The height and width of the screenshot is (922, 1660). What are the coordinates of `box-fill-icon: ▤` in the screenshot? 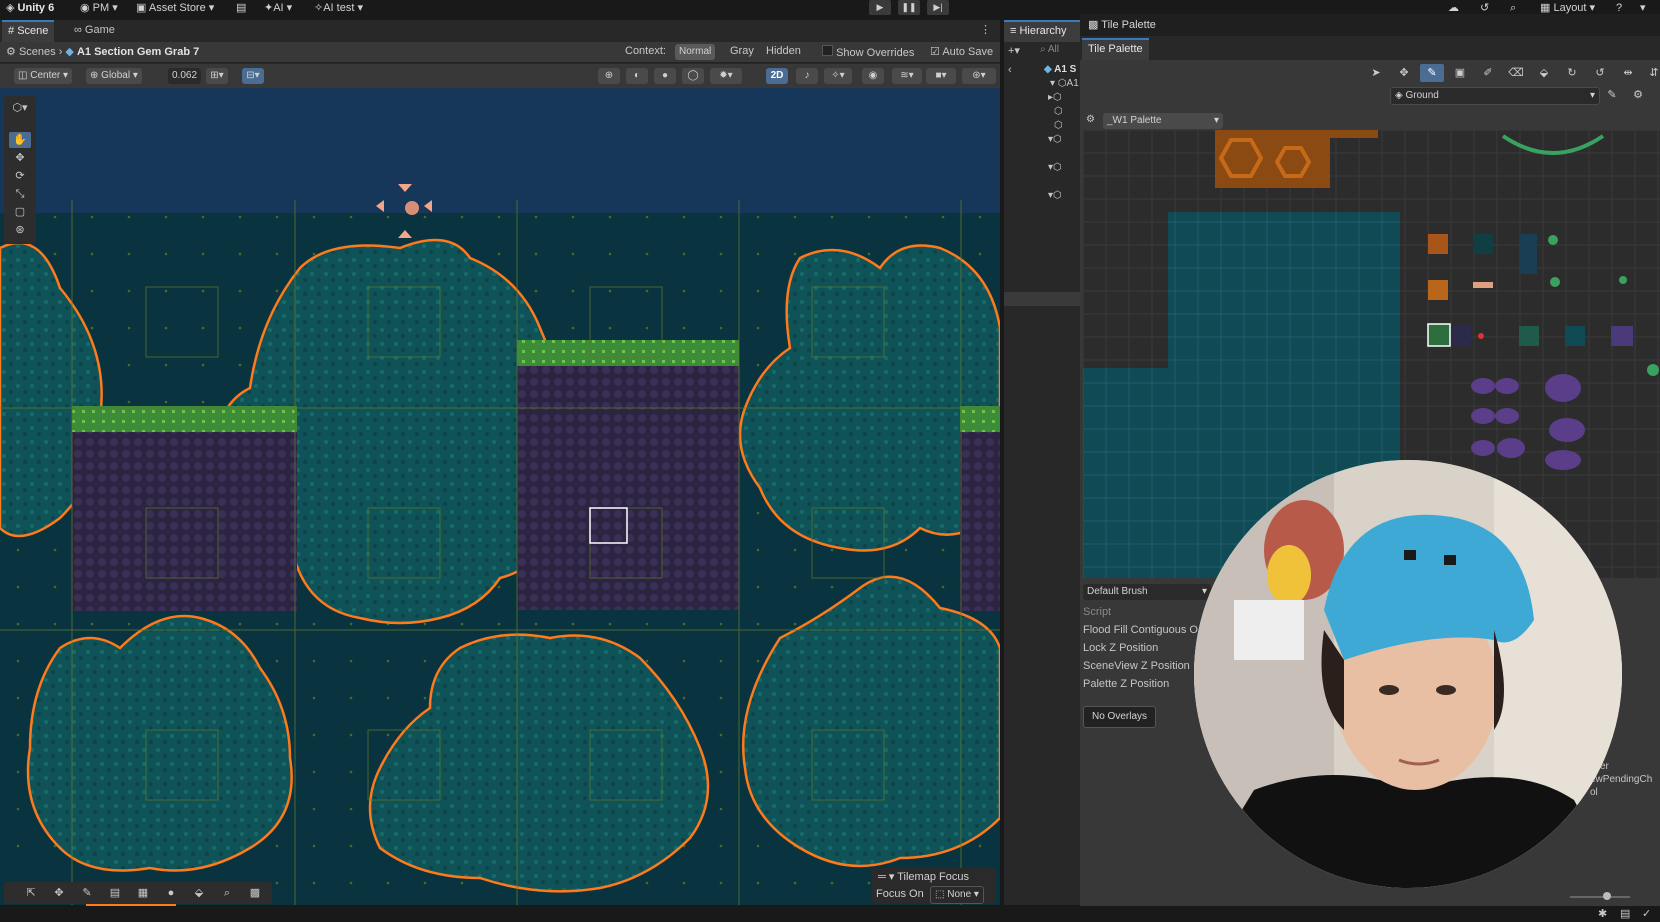 It's located at (115, 893).